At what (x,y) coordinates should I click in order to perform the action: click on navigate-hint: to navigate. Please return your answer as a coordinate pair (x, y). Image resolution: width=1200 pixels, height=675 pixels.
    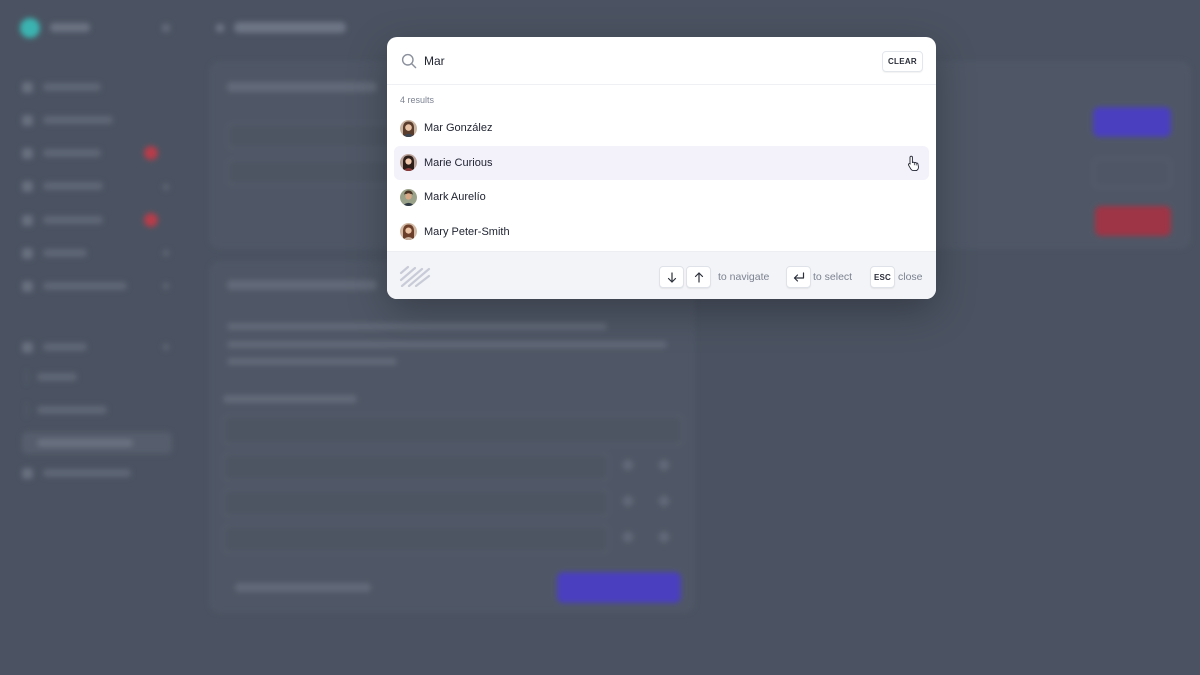
    Looking at the image, I should click on (744, 277).